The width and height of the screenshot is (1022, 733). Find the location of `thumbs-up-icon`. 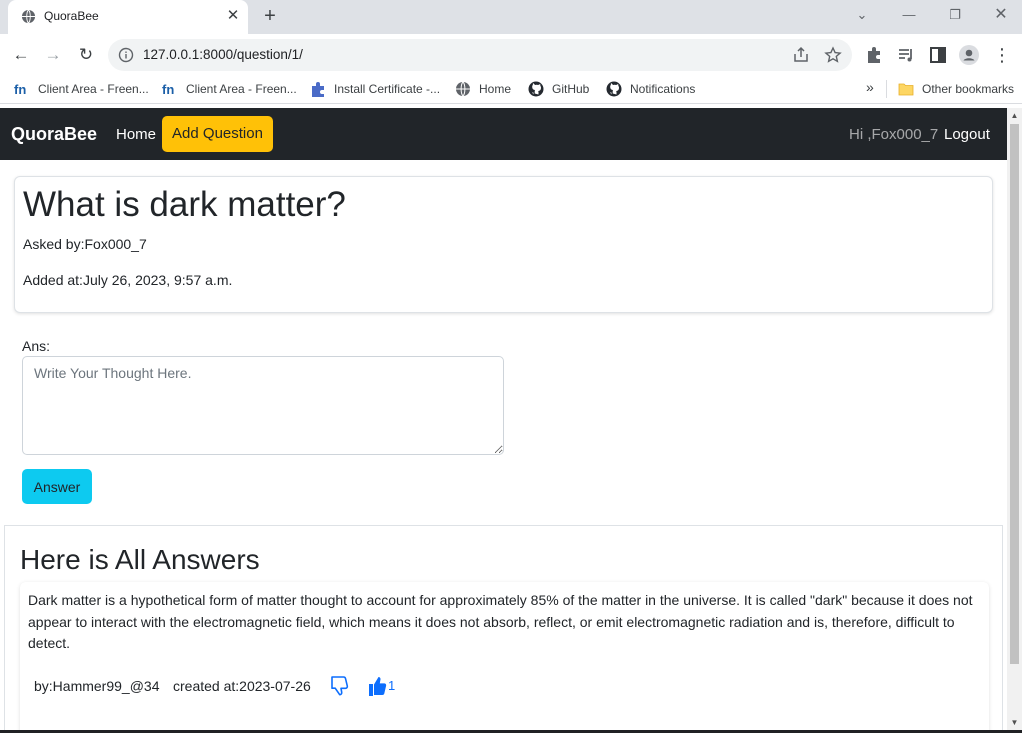

thumbs-up-icon is located at coordinates (378, 686).